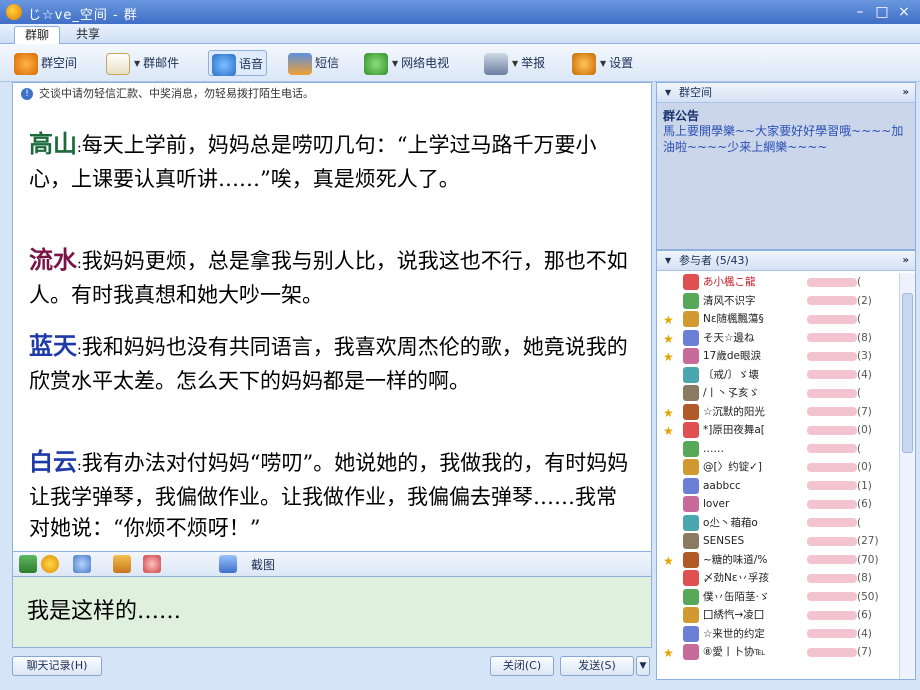 The width and height of the screenshot is (920, 690). Describe the element at coordinates (152, 564) in the screenshot. I see `shake-icon` at that location.